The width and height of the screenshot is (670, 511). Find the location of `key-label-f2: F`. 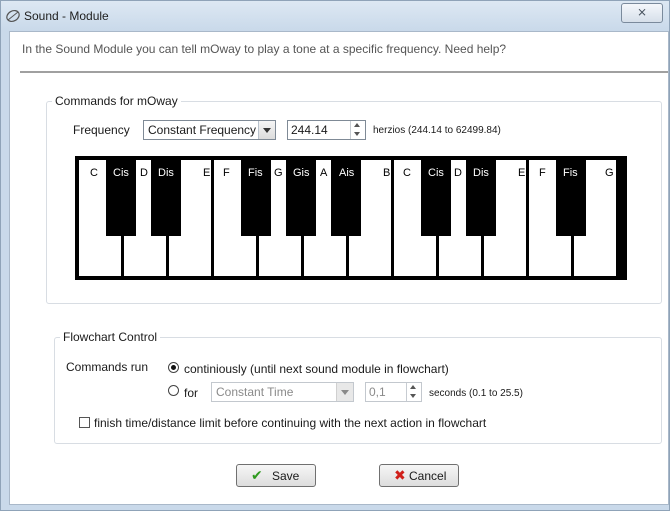

key-label-f2: F is located at coordinates (542, 173).